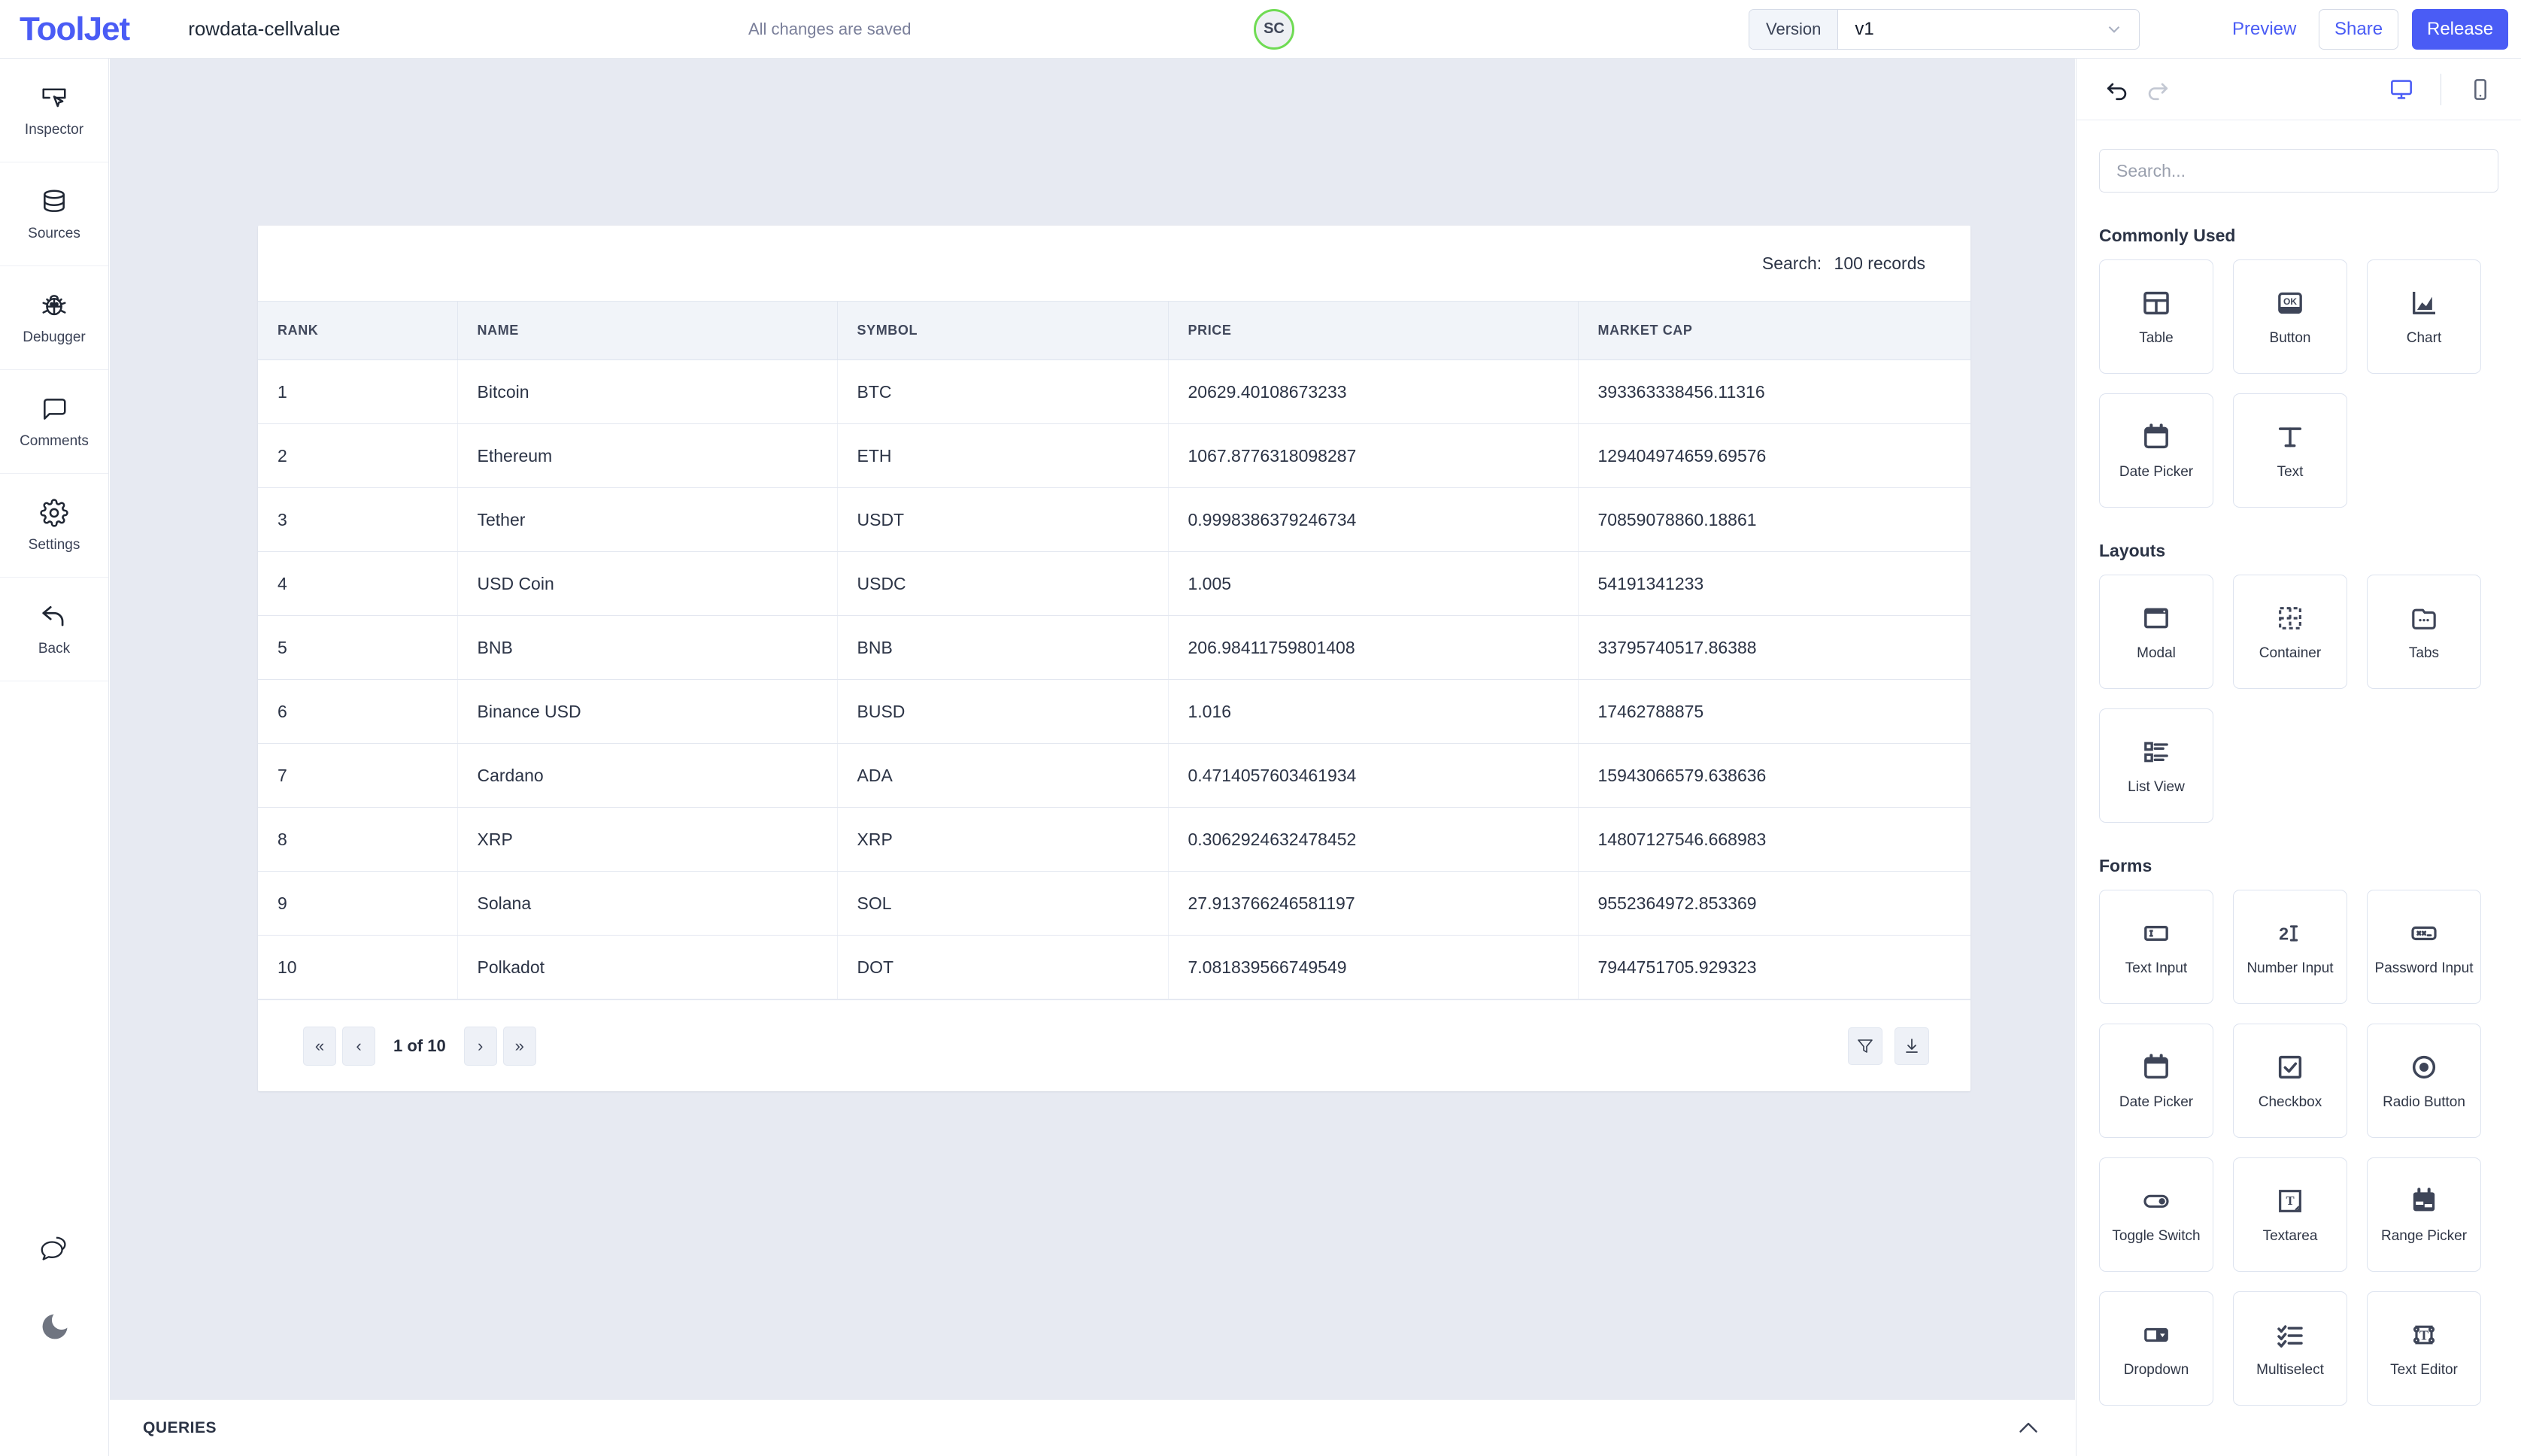  What do you see at coordinates (1988, 29) in the screenshot?
I see `version-dropdown: v1` at bounding box center [1988, 29].